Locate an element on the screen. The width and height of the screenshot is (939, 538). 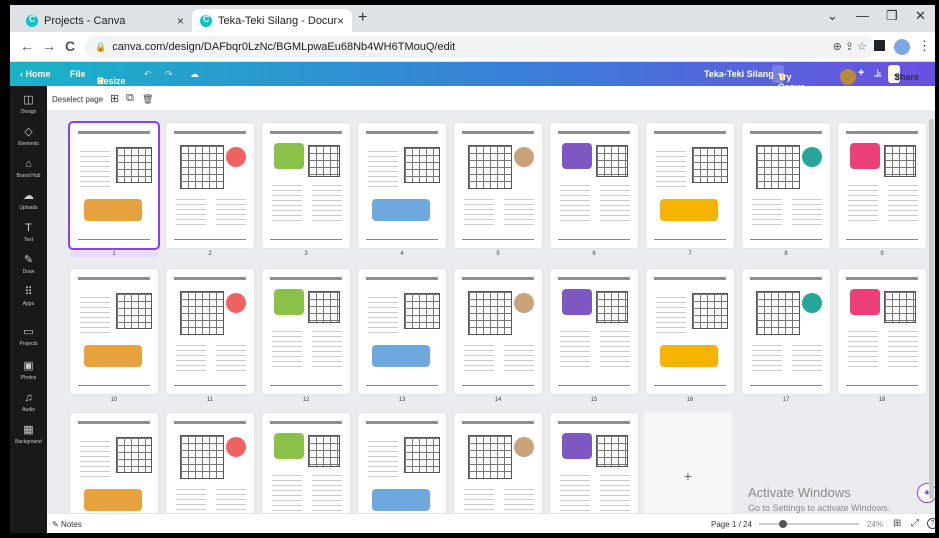
file-menu: File is located at coordinates (78, 74).